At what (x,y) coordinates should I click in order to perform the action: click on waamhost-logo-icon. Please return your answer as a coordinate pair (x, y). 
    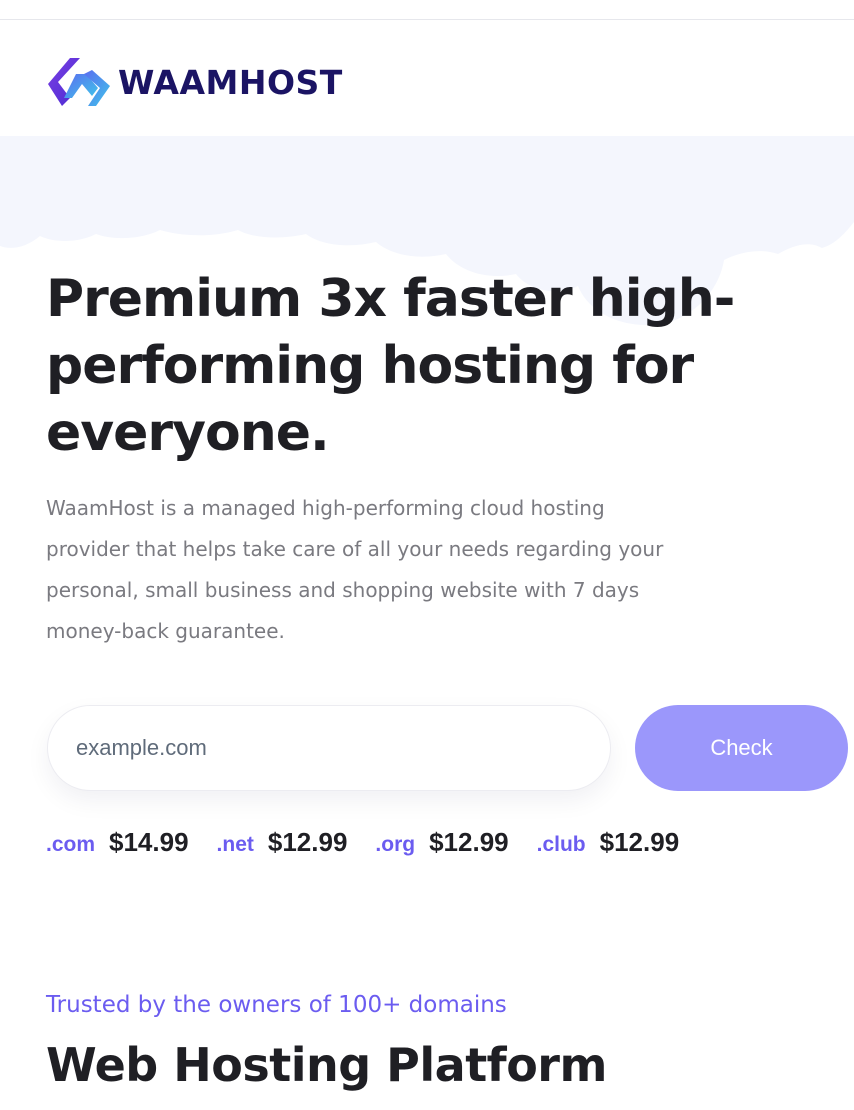
    Looking at the image, I should click on (79, 82).